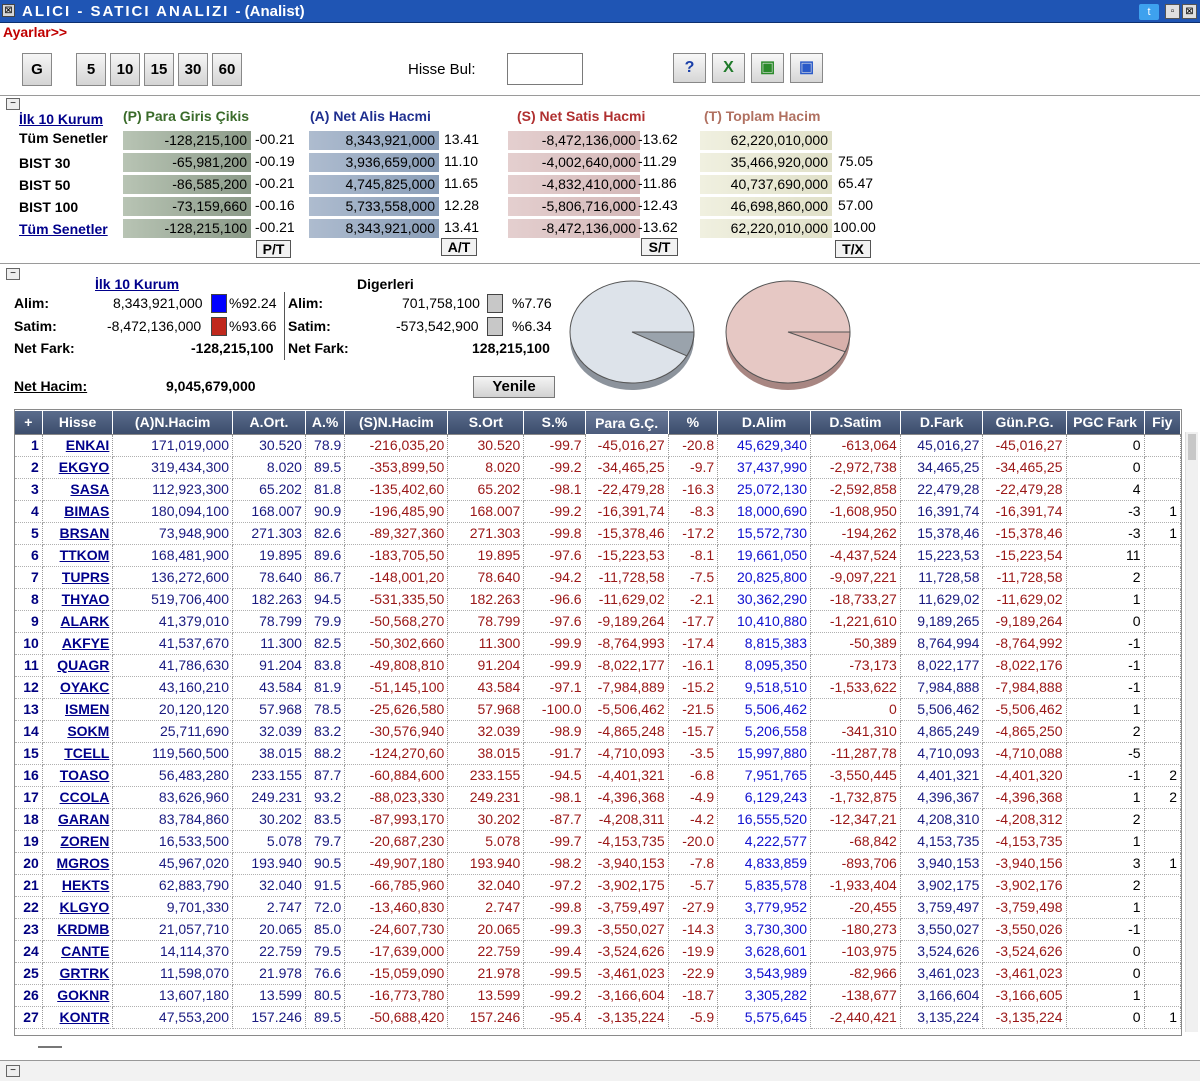 This screenshot has height=1081, width=1200. What do you see at coordinates (78, 555) in the screenshot?
I see `stock-symbol-link: TTKOM` at bounding box center [78, 555].